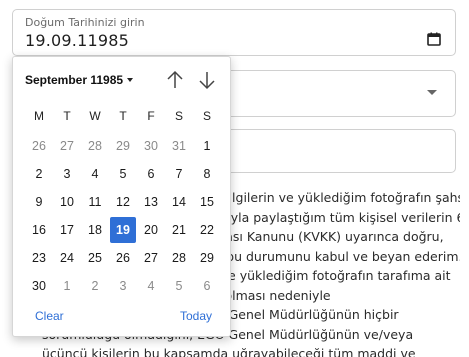 The width and height of the screenshot is (469, 357). I want to click on birth-date-label: Doğum Tarihinizi girin, so click(85, 22).